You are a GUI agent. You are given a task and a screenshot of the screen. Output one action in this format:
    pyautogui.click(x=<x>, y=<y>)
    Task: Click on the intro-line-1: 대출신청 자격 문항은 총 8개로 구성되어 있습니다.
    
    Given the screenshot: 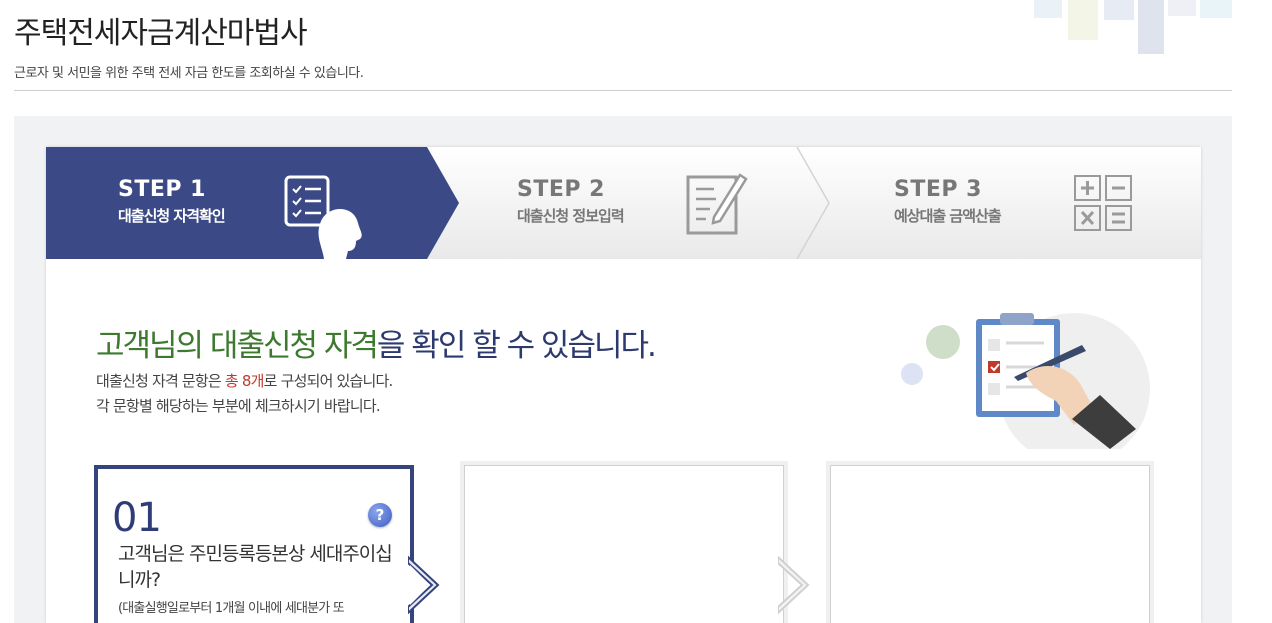 What is the action you would take?
    pyautogui.click(x=244, y=381)
    